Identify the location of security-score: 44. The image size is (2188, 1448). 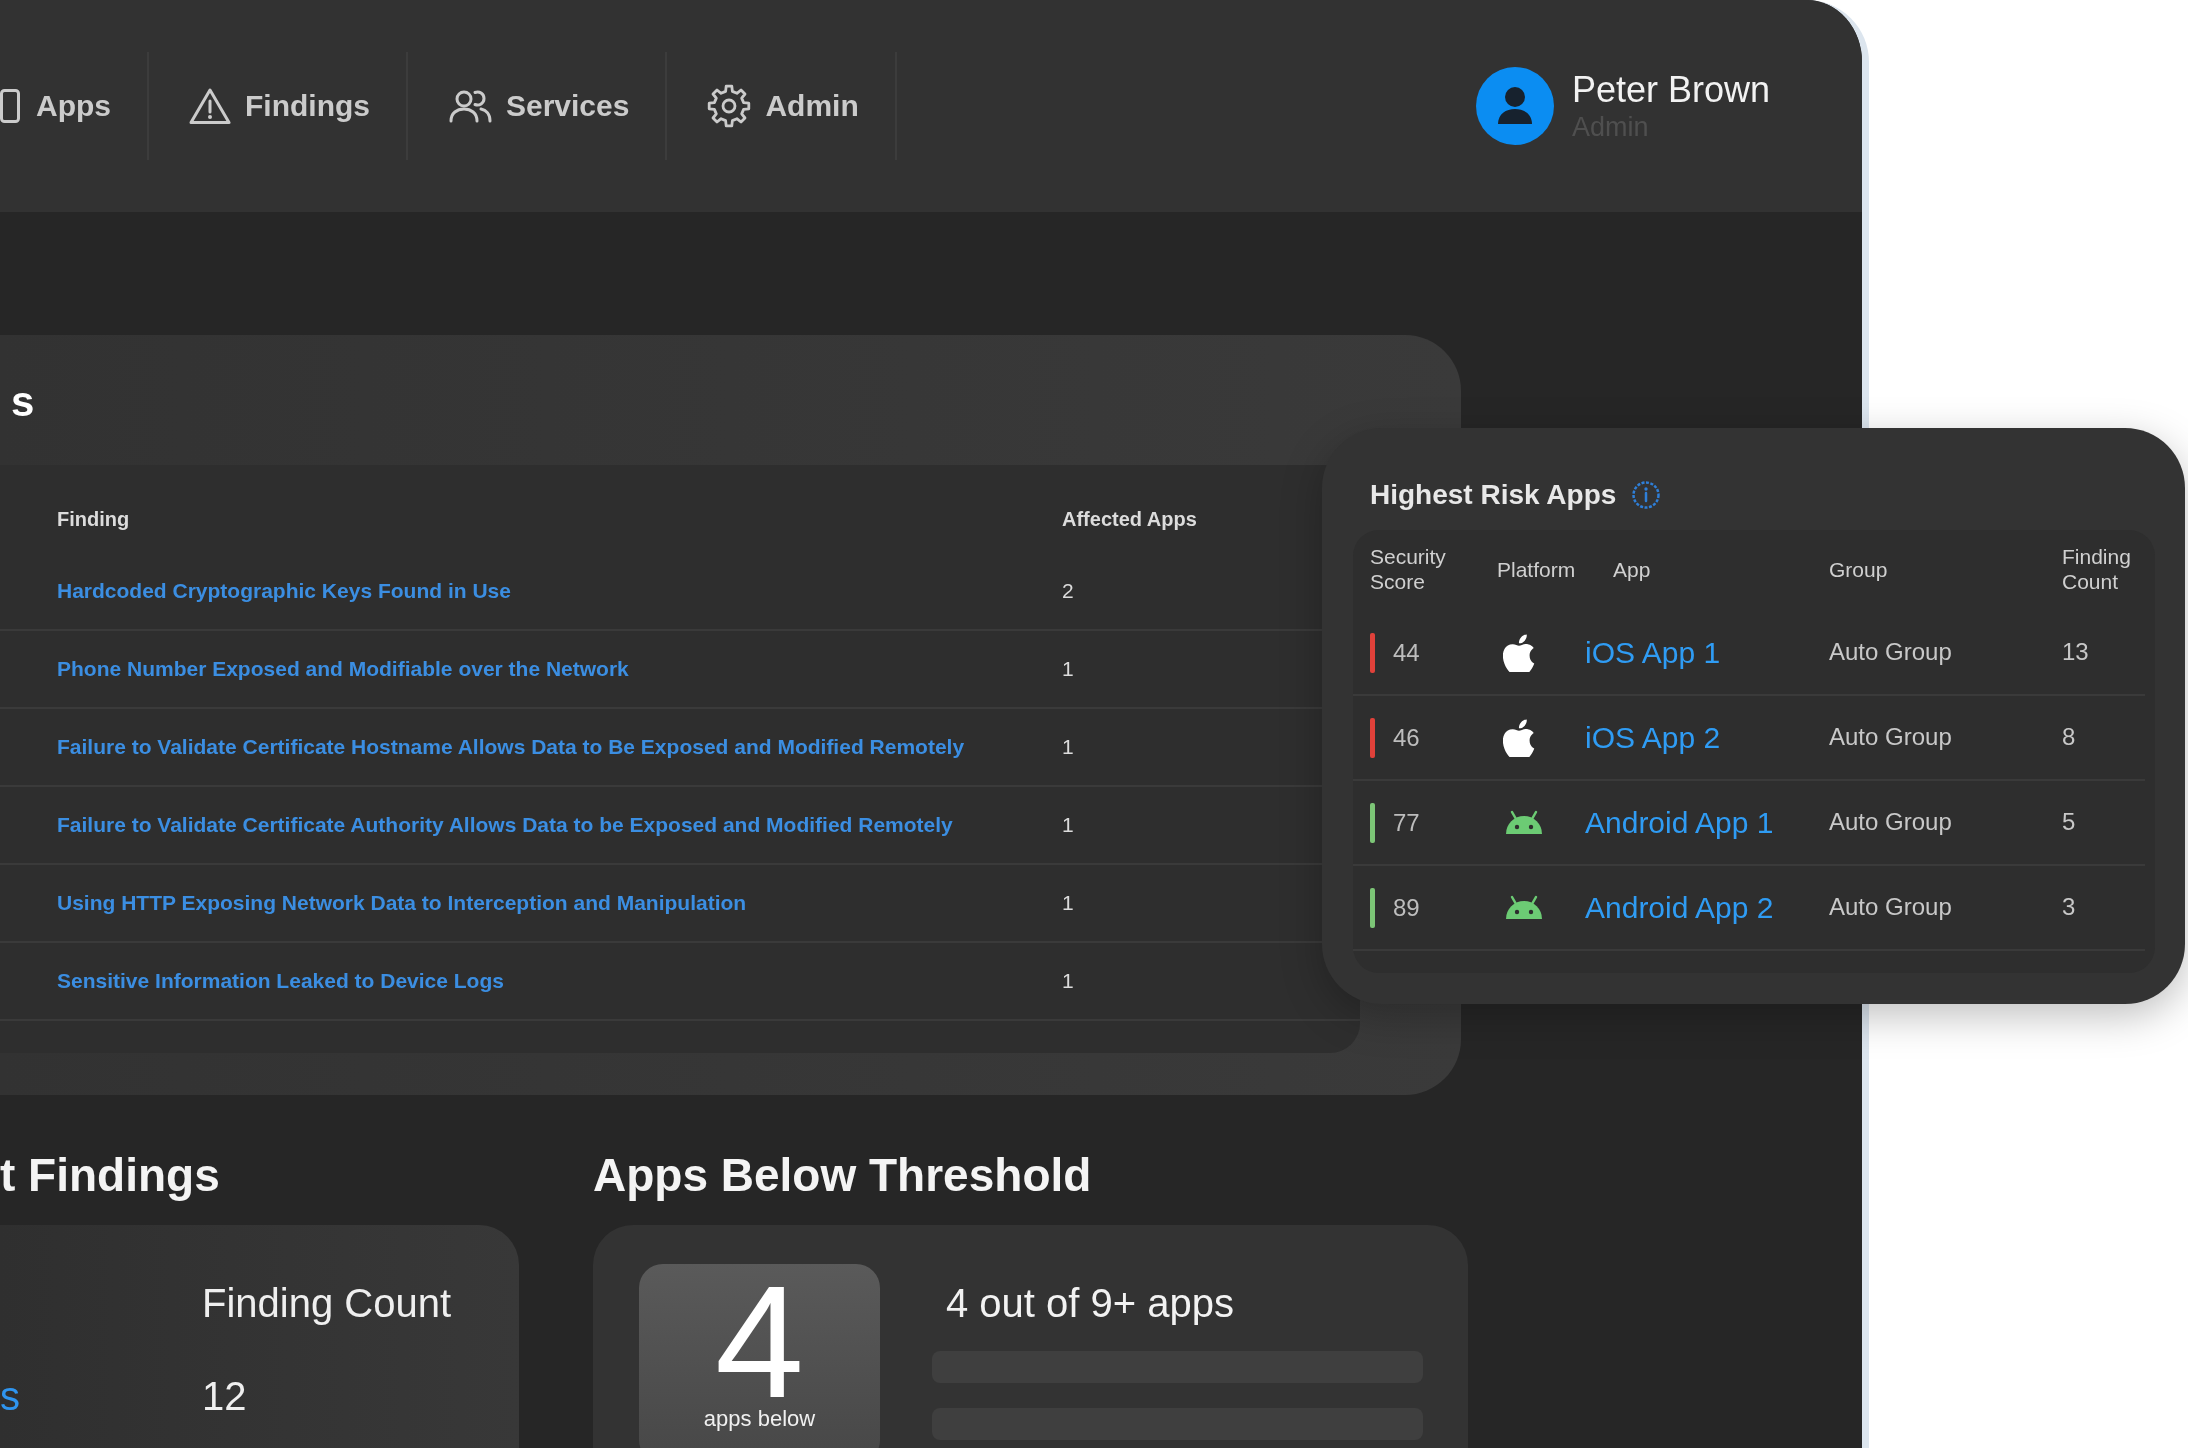
(1406, 652).